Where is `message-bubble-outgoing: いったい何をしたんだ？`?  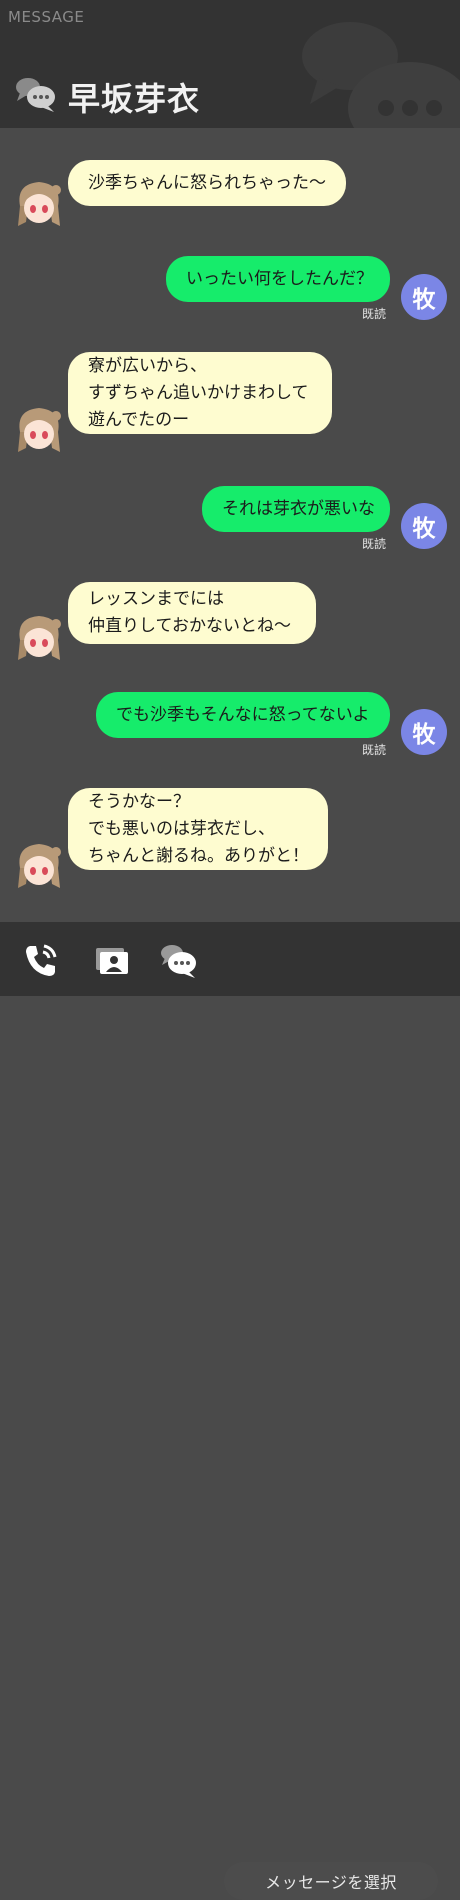
message-bubble-outgoing: いったい何をしたんだ？ is located at coordinates (278, 279).